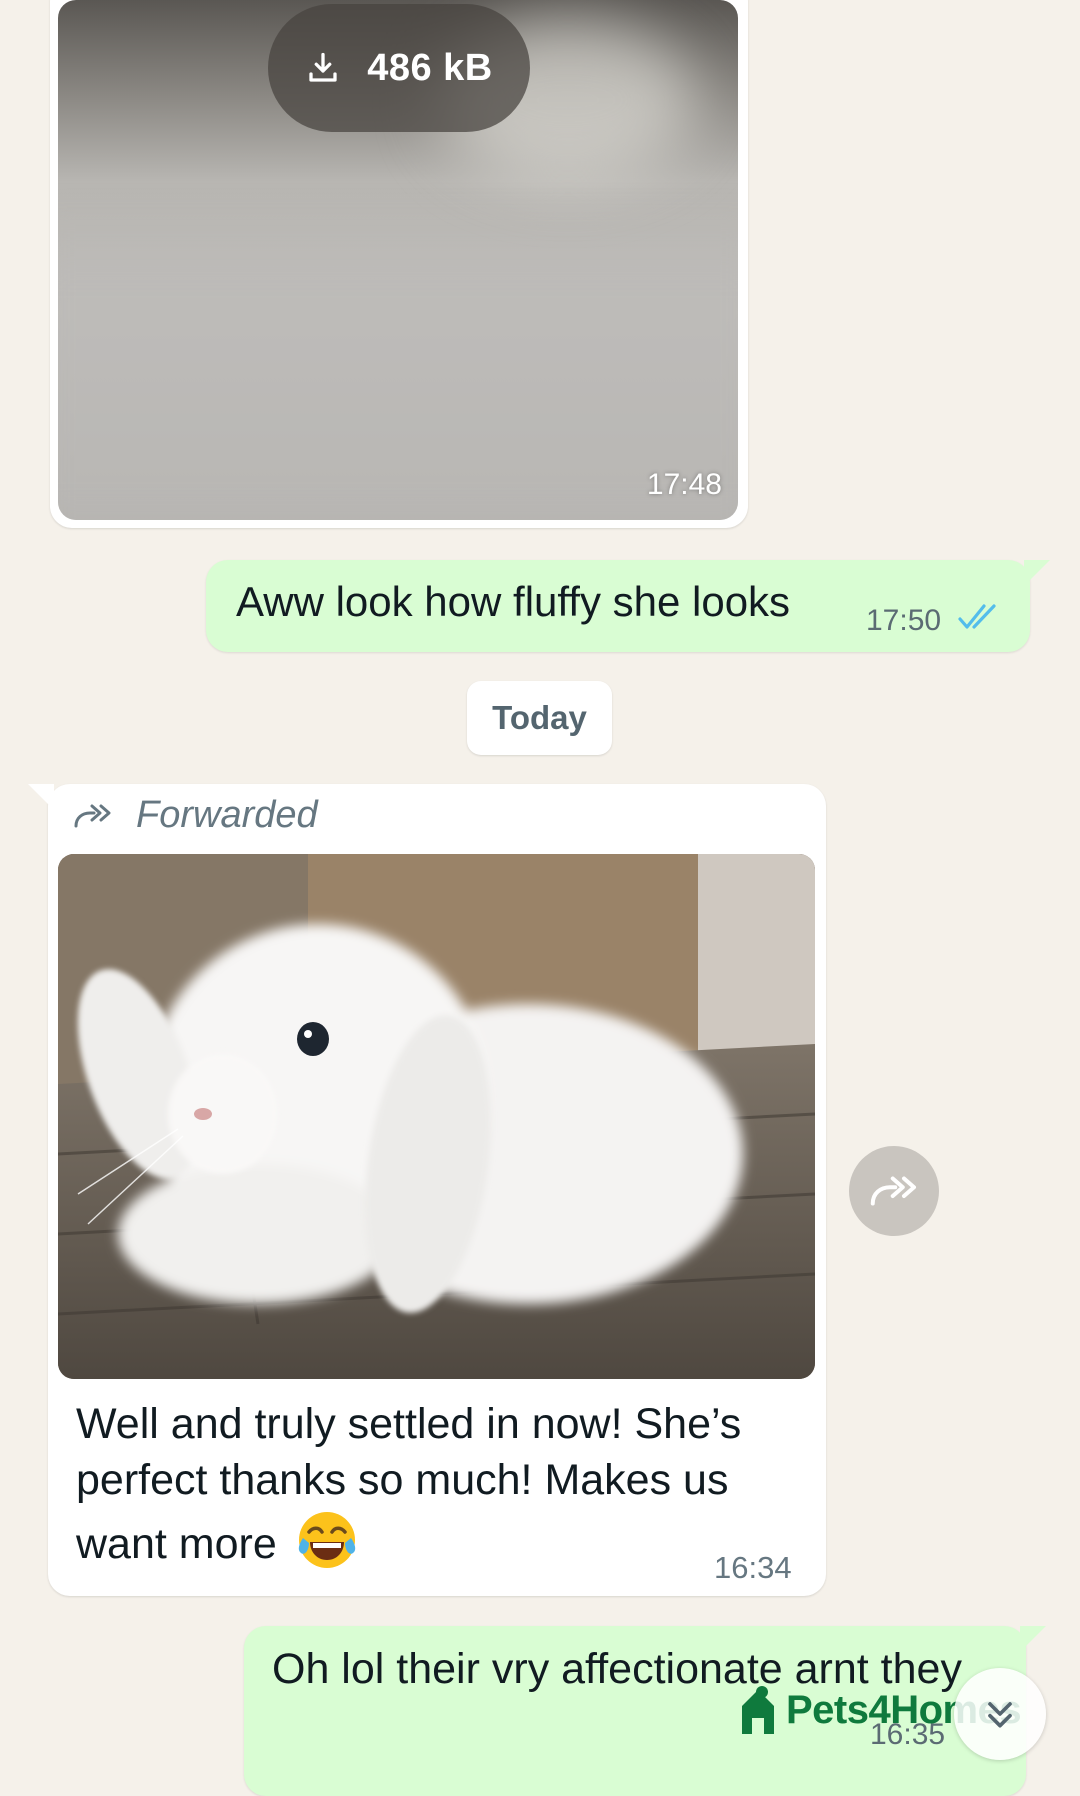  I want to click on download-button: 486 kB, so click(399, 68).